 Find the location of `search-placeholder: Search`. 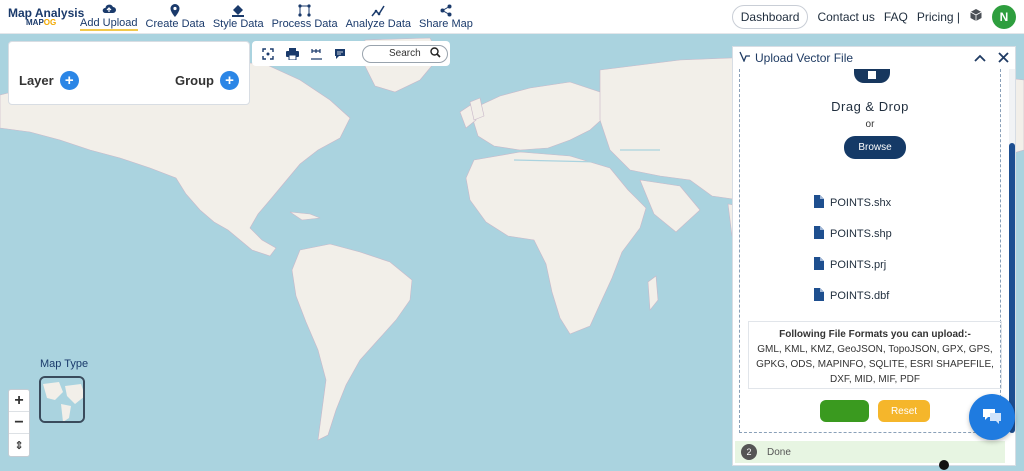

search-placeholder: Search is located at coordinates (405, 53).